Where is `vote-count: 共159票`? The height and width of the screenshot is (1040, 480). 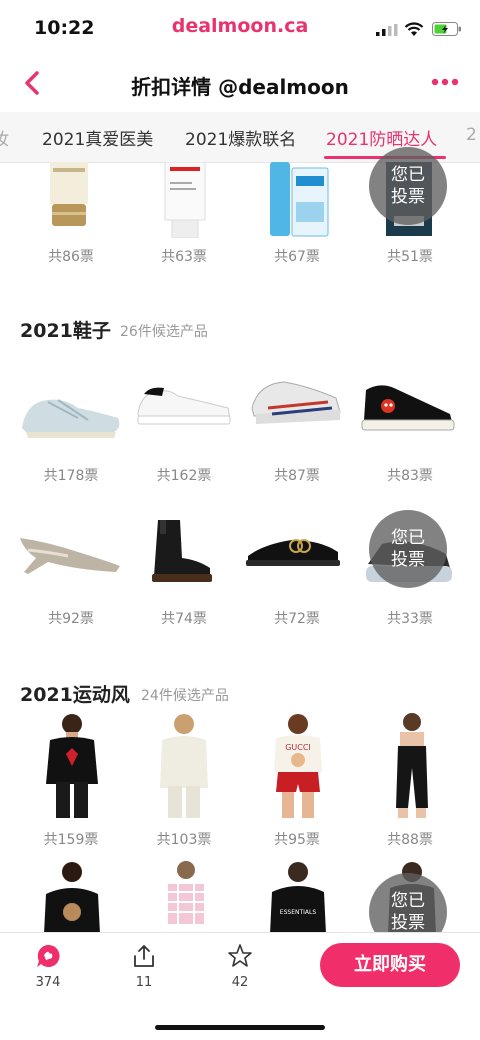 vote-count: 共159票 is located at coordinates (71, 840).